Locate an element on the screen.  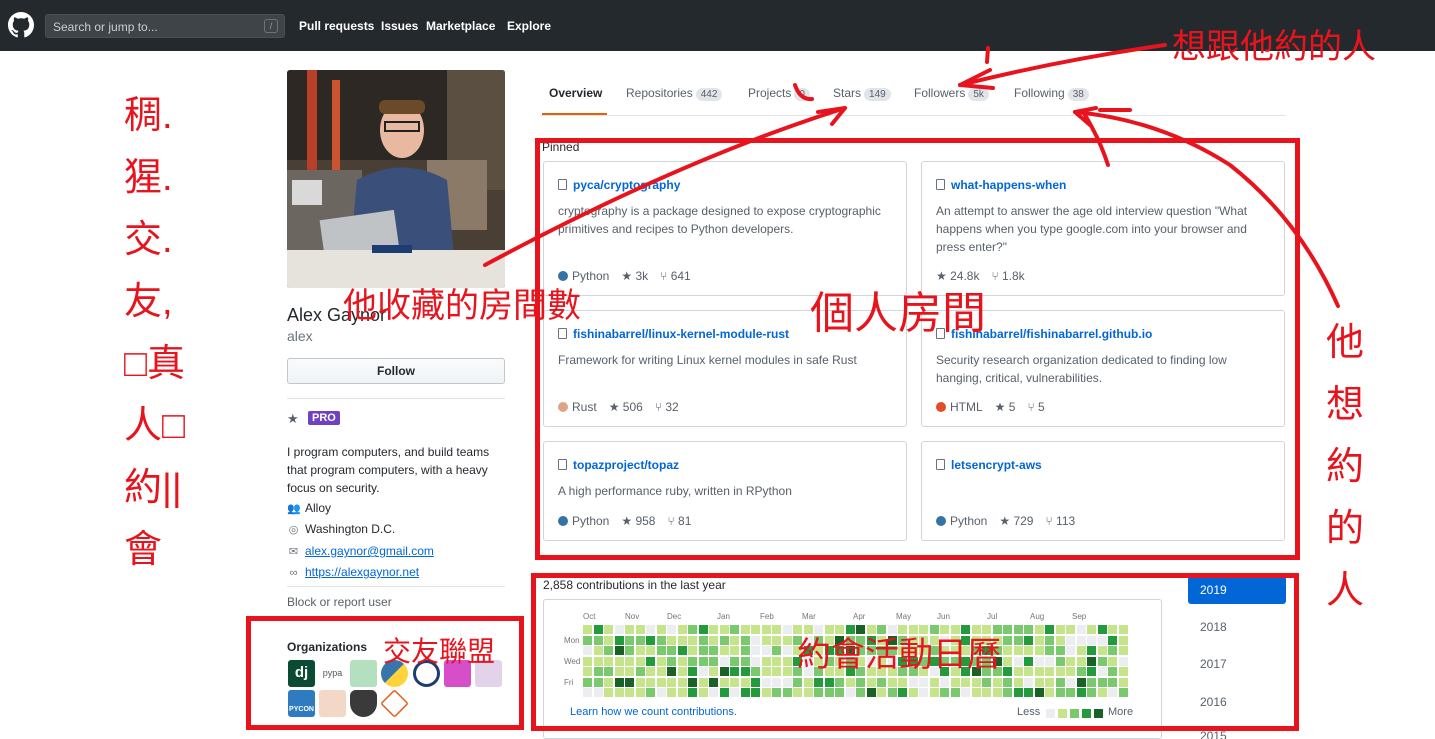
github-logo-icon is located at coordinates (21, 25).